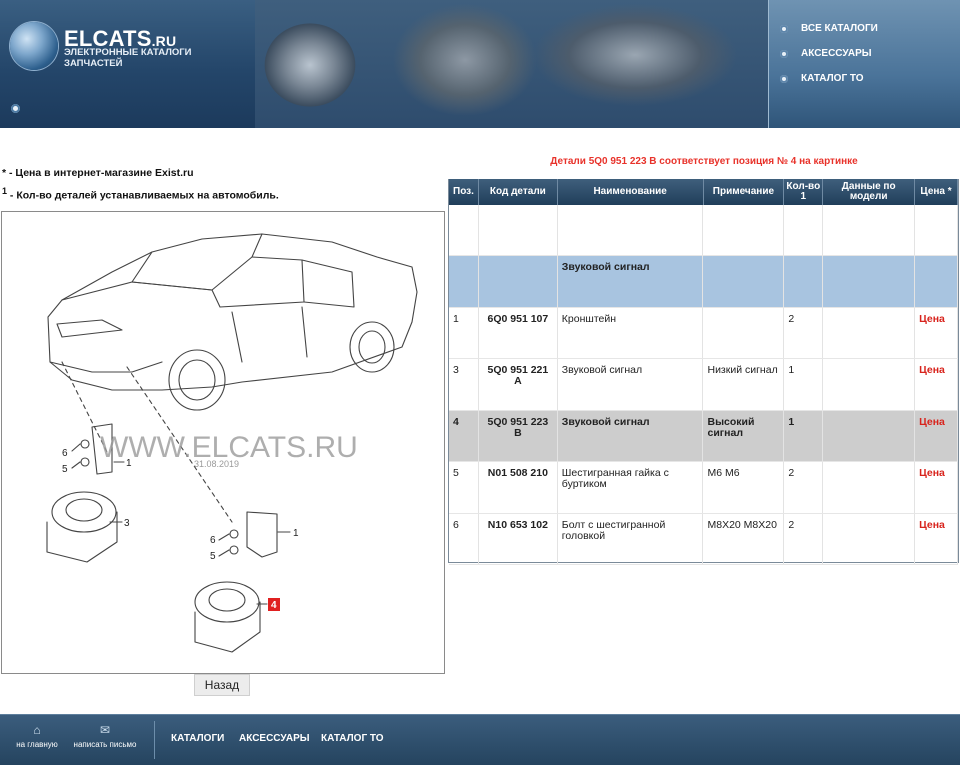  What do you see at coordinates (631, 487) in the screenshot?
I see `row-name: Шестигранная гайка с буртиком` at bounding box center [631, 487].